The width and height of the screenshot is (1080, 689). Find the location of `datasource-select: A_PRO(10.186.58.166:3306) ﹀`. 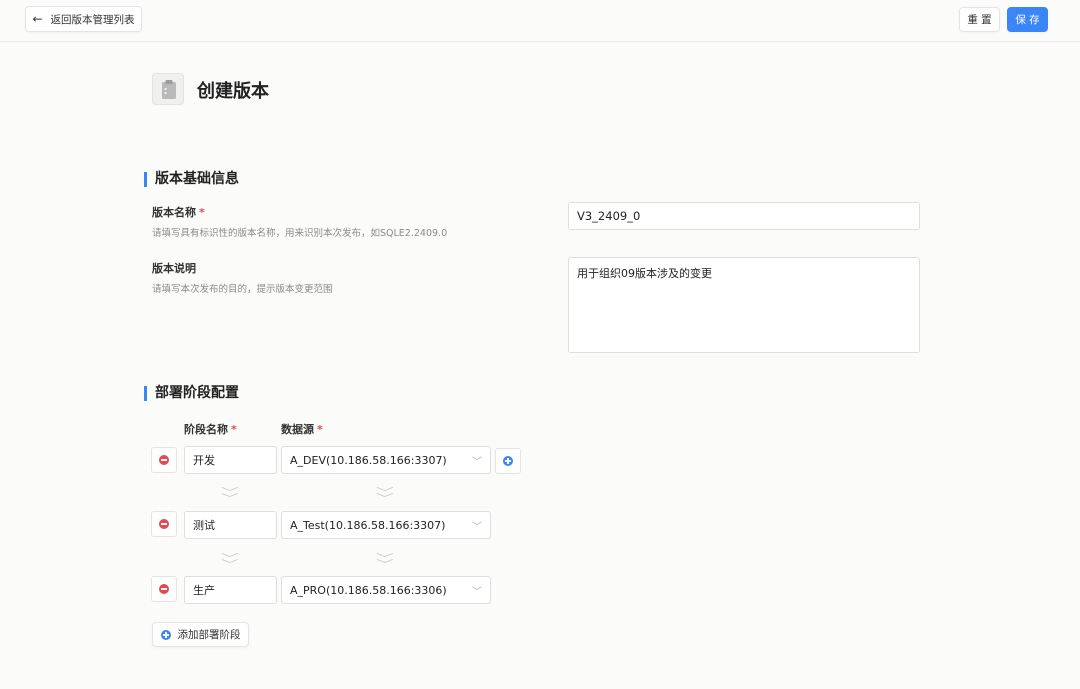

datasource-select: A_PRO(10.186.58.166:3306) ﹀ is located at coordinates (386, 590).